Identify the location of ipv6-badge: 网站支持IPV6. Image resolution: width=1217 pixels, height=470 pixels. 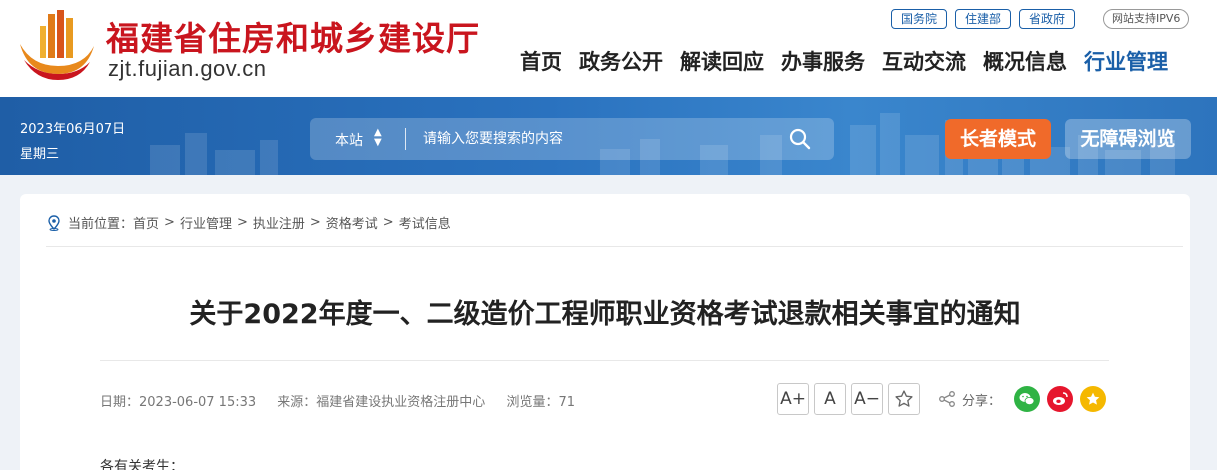
(1146, 19).